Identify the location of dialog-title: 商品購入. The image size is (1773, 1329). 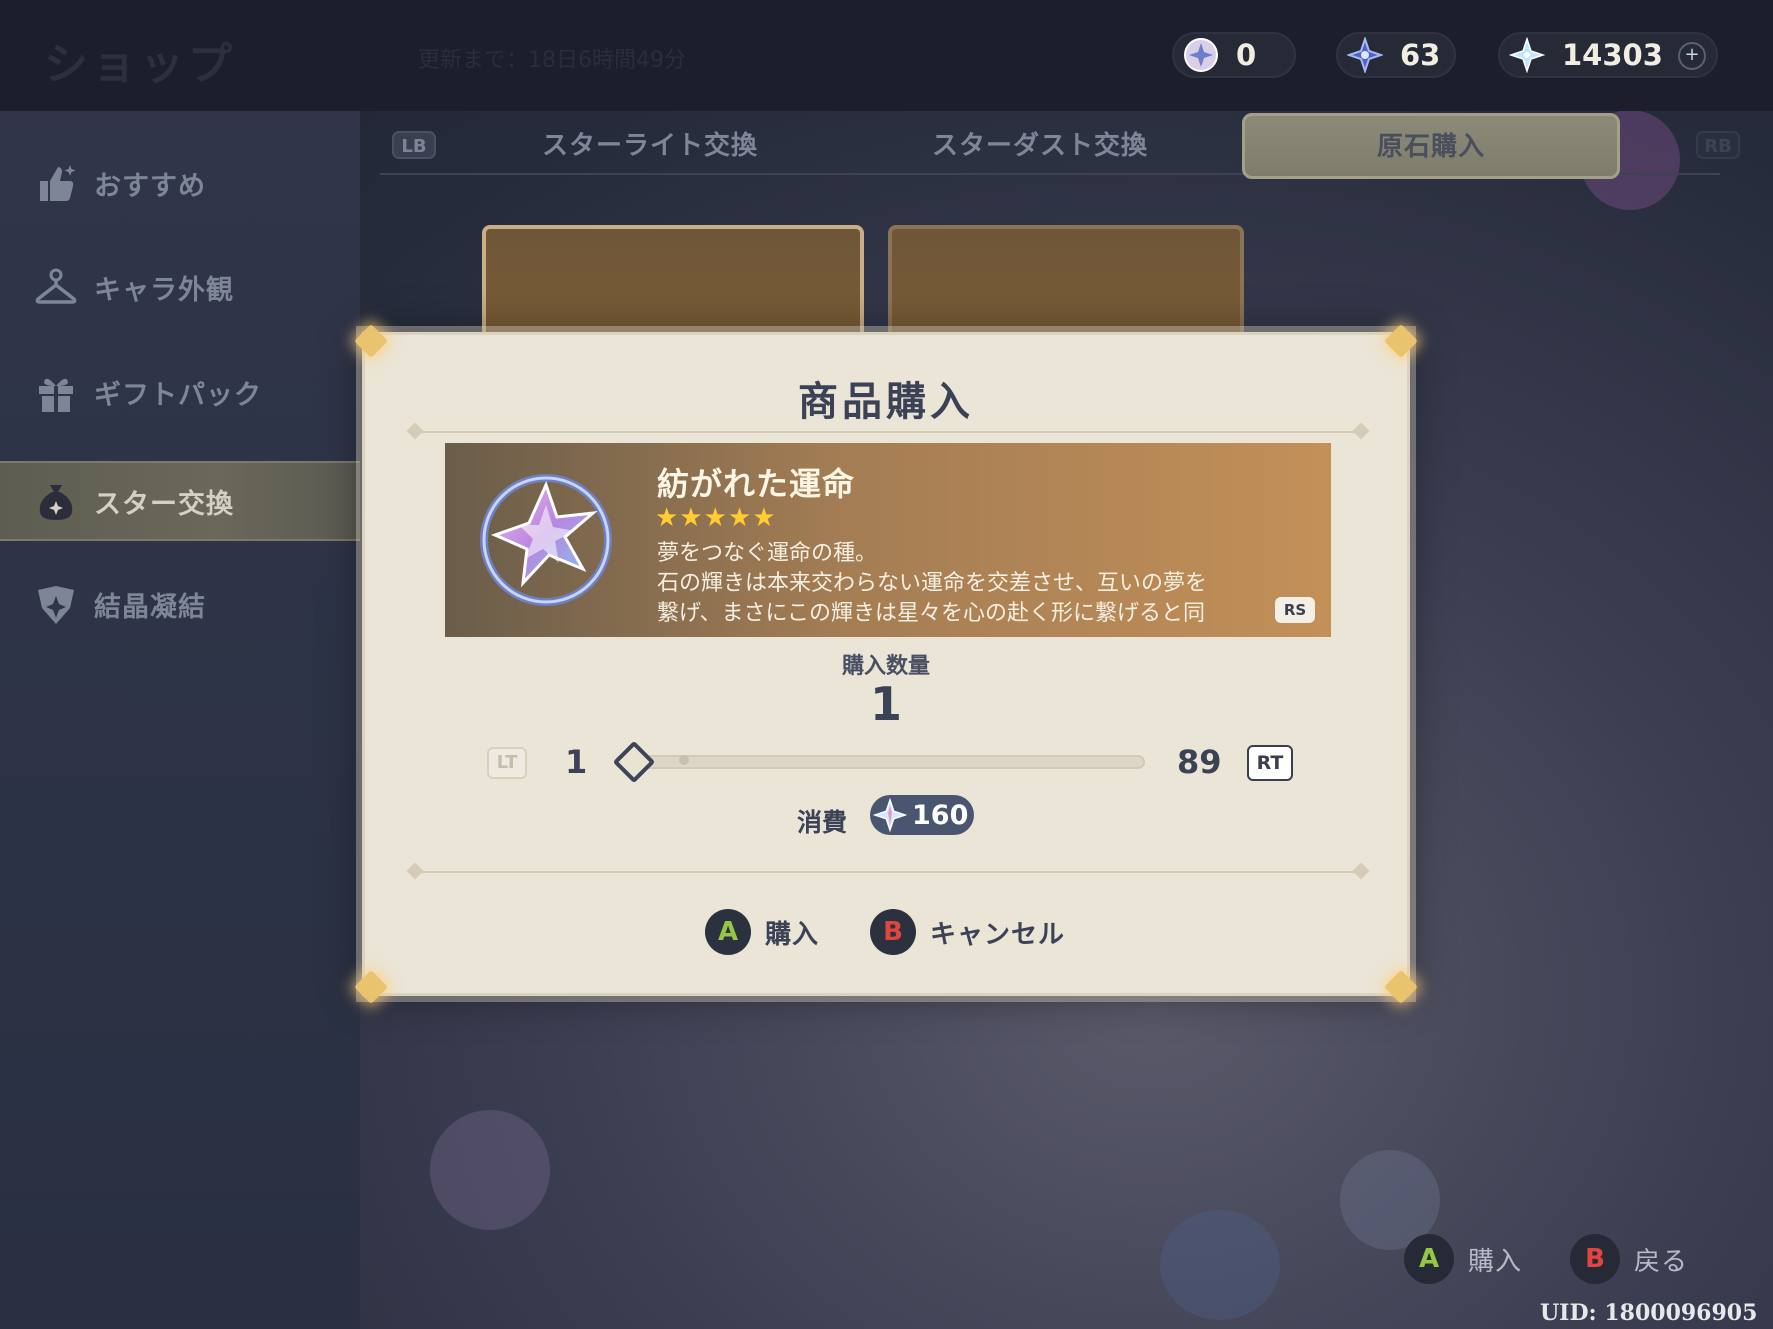
(886, 402).